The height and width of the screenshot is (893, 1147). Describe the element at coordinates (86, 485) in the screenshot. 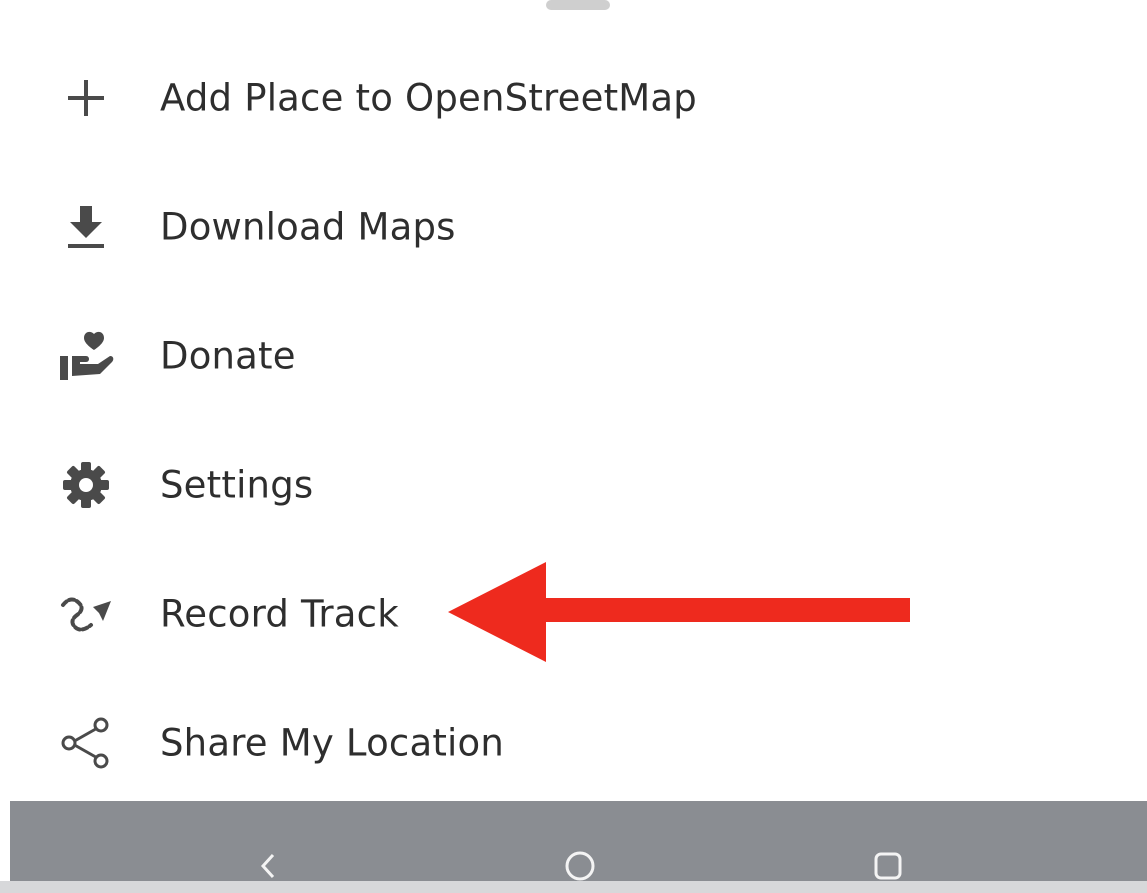

I see `gear-icon` at that location.